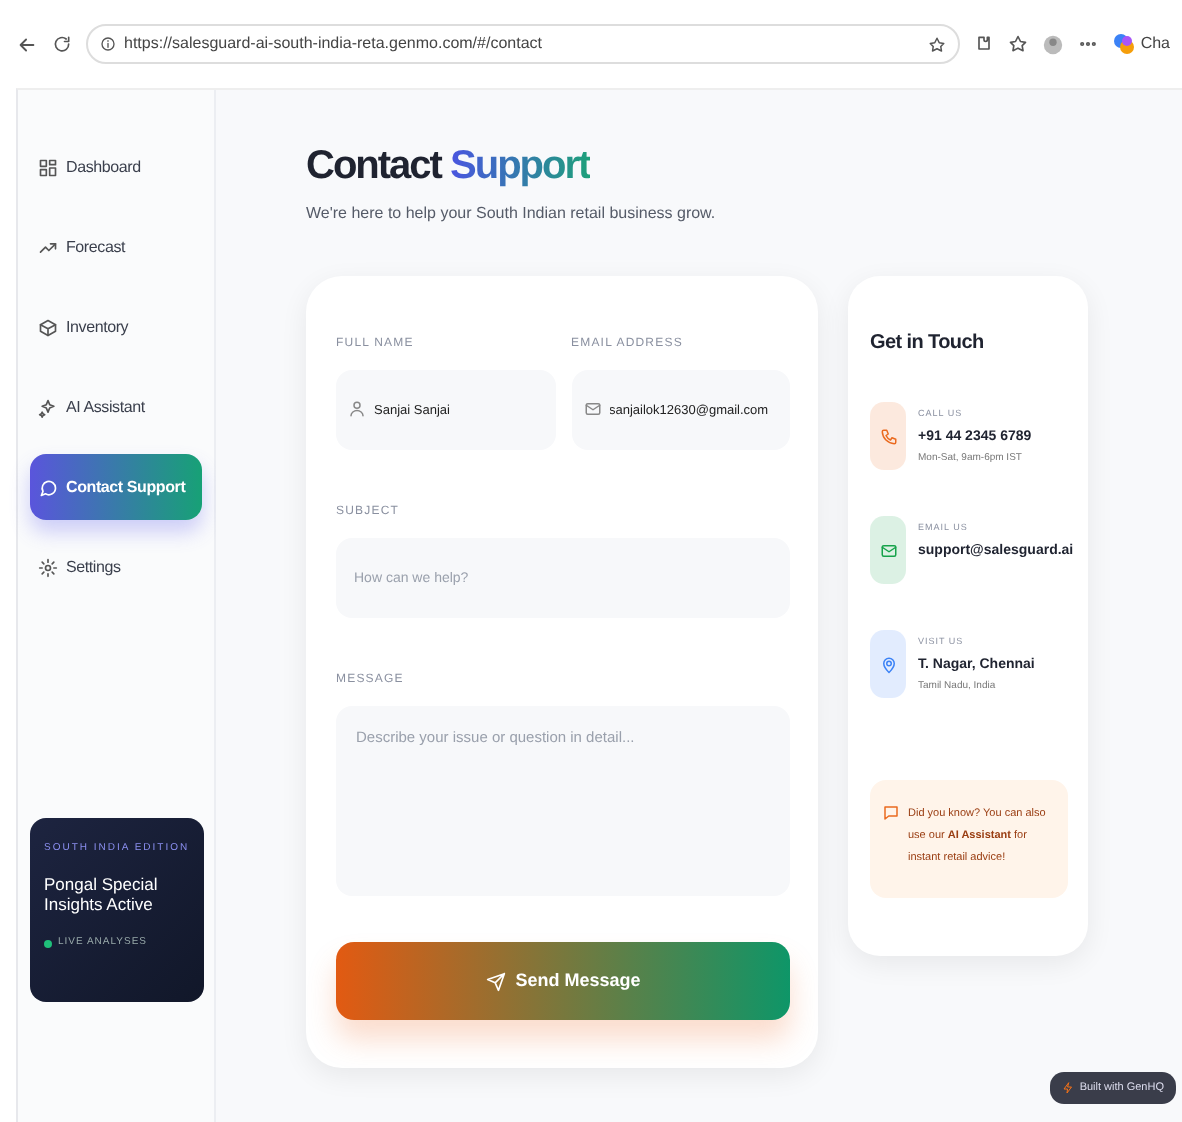 Image resolution: width=1182 pixels, height=1122 pixels. I want to click on nav-item: Dashboard, so click(116, 167).